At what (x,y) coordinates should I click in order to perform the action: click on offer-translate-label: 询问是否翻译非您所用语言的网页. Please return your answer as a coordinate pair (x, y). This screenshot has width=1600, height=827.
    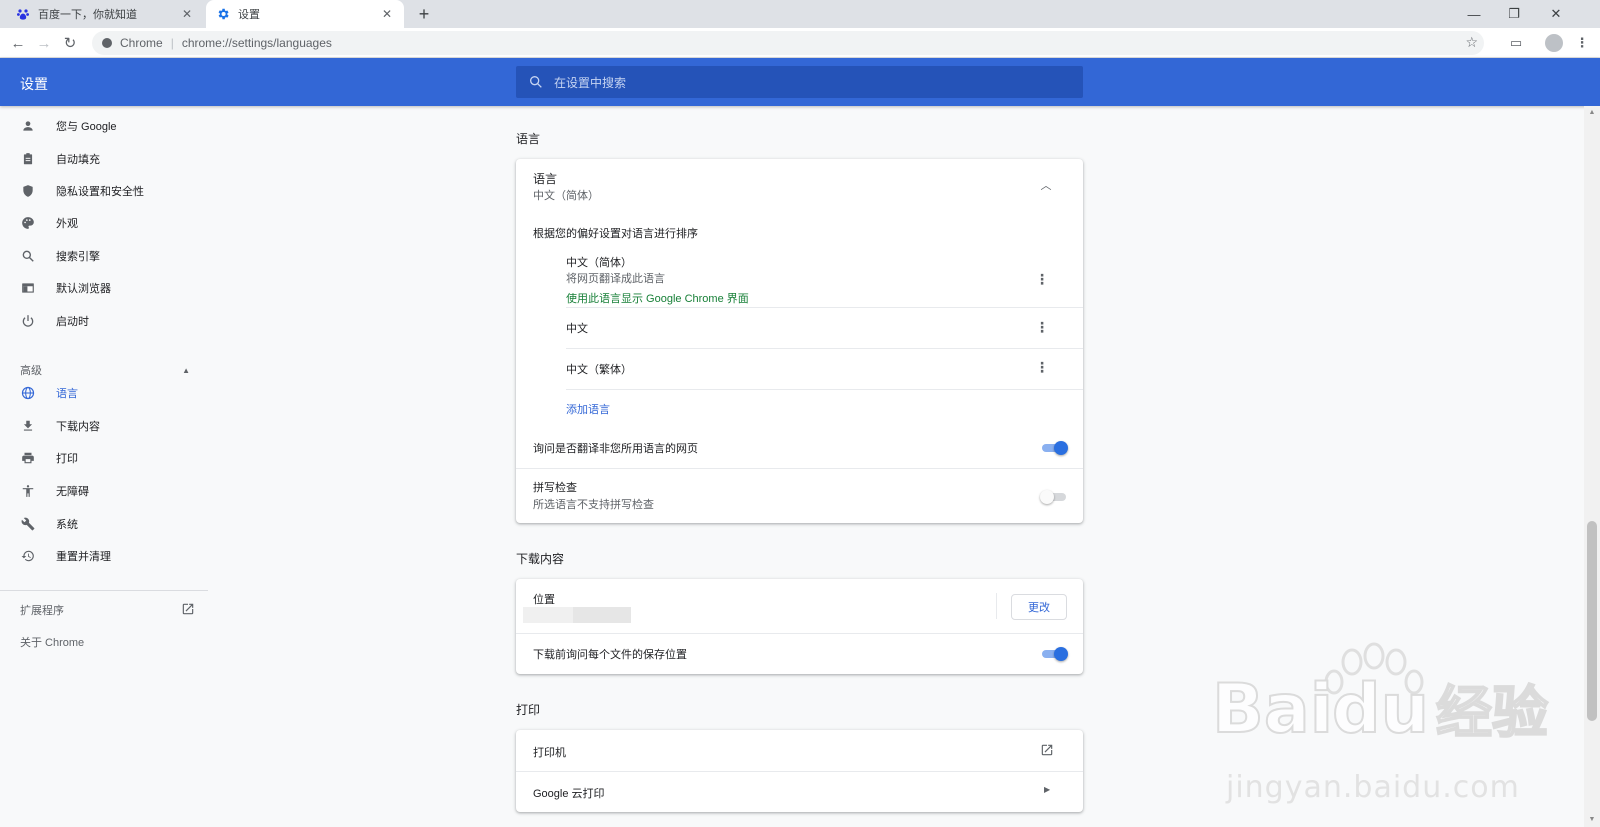
    Looking at the image, I should click on (615, 449).